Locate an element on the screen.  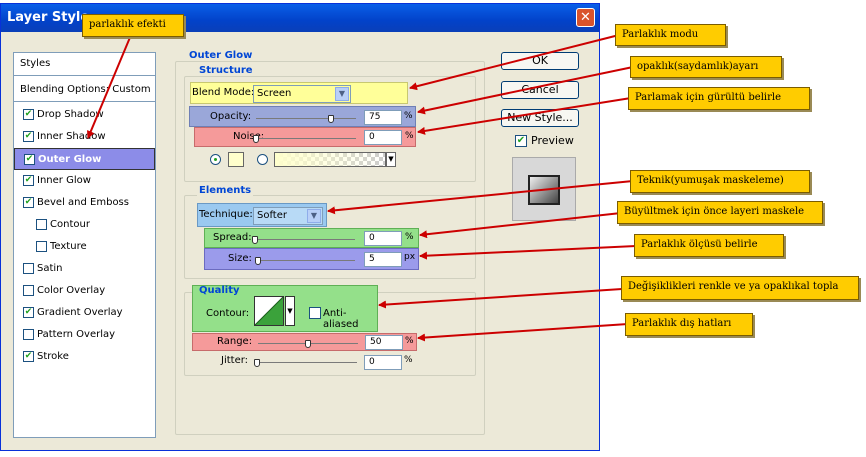
arrow-opacity is located at coordinates (525, 90).